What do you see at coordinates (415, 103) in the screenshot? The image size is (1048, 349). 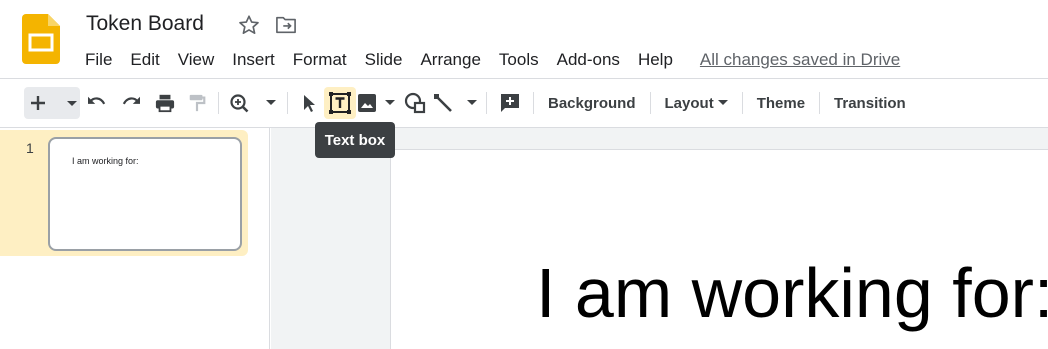 I see `shape-icon` at bounding box center [415, 103].